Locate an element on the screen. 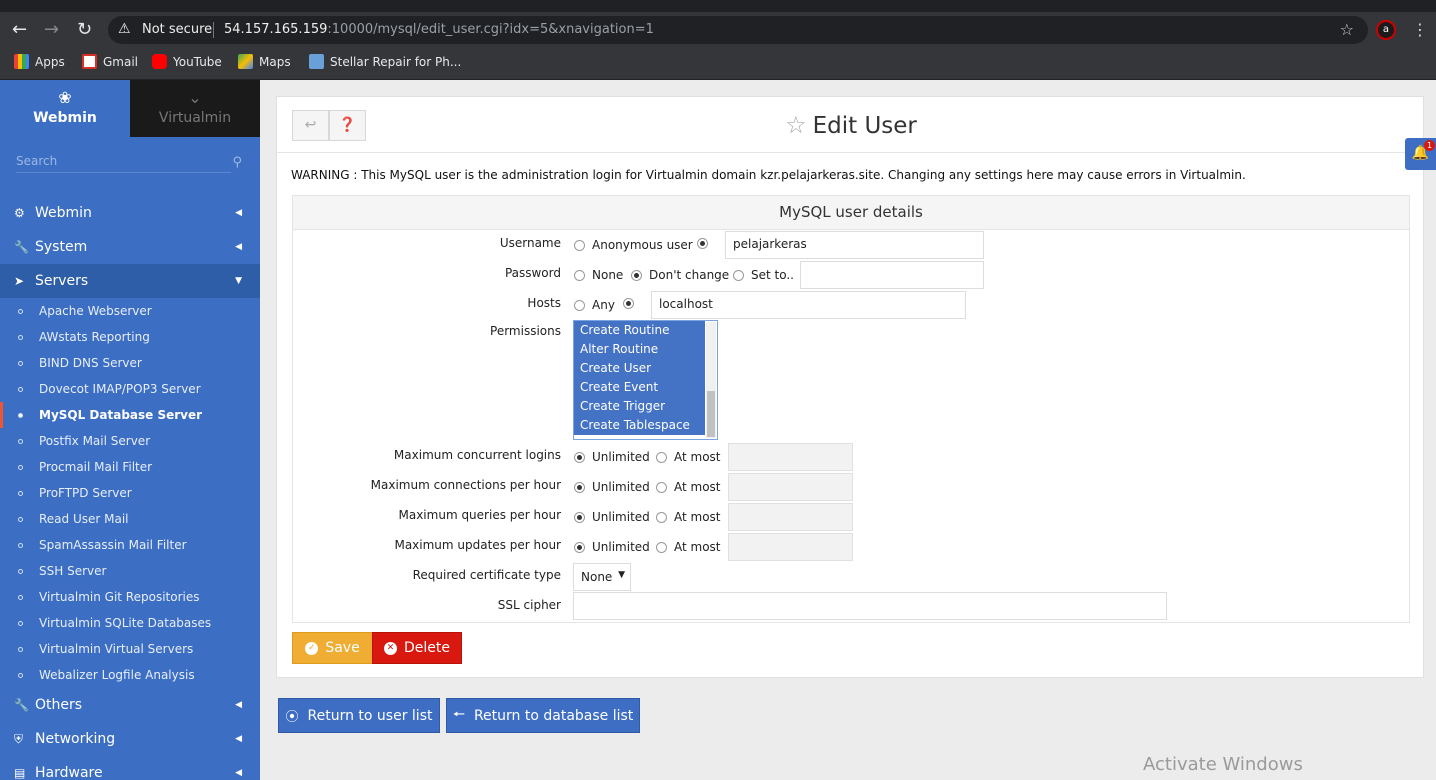 This screenshot has width=1436, height=780. notification-count-badge: 1 is located at coordinates (1429, 145).